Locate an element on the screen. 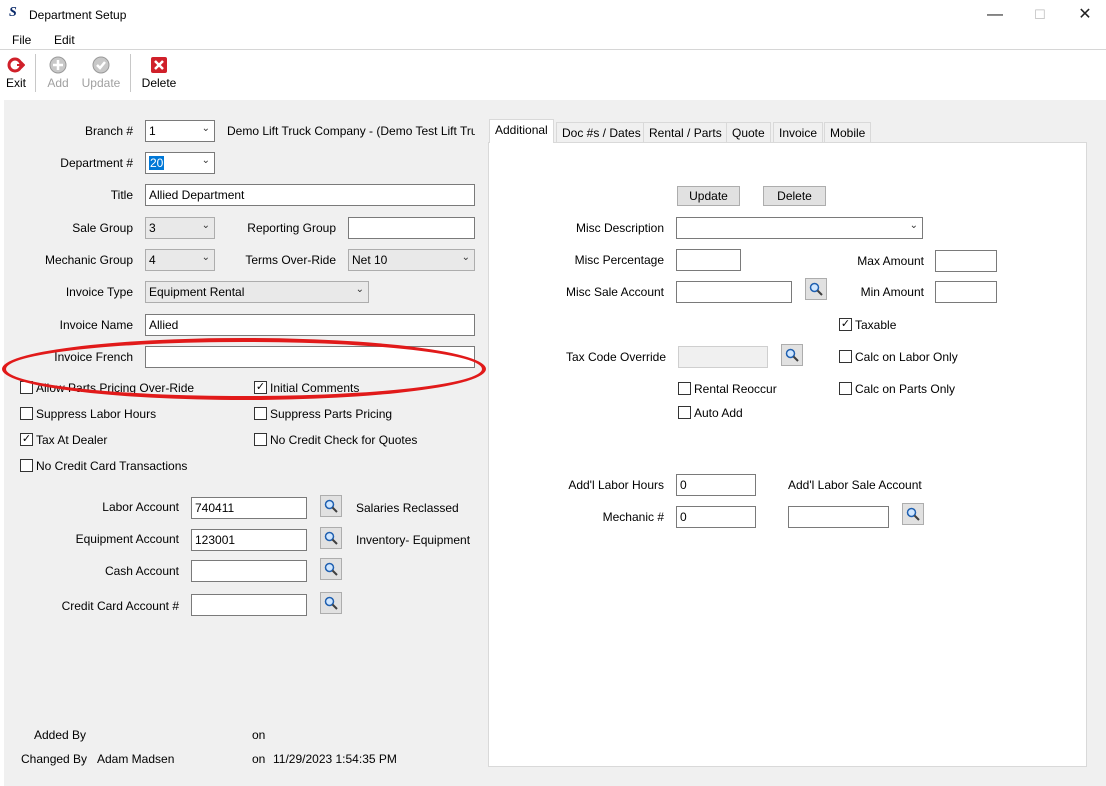 The image size is (1106, 786). changed-on-label: on is located at coordinates (259, 759).